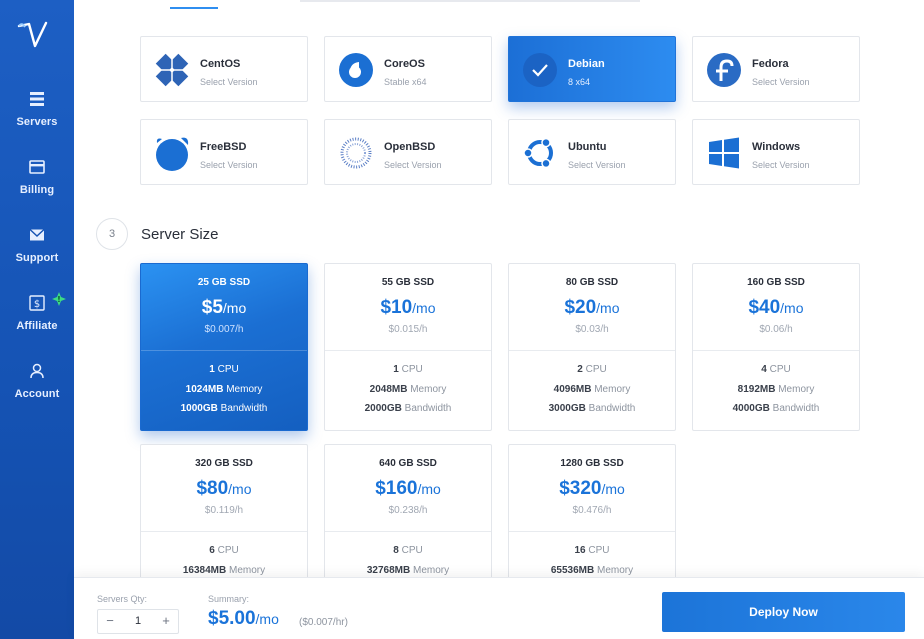 Image resolution: width=924 pixels, height=639 pixels. I want to click on hourly-price: $0.119/h, so click(224, 510).